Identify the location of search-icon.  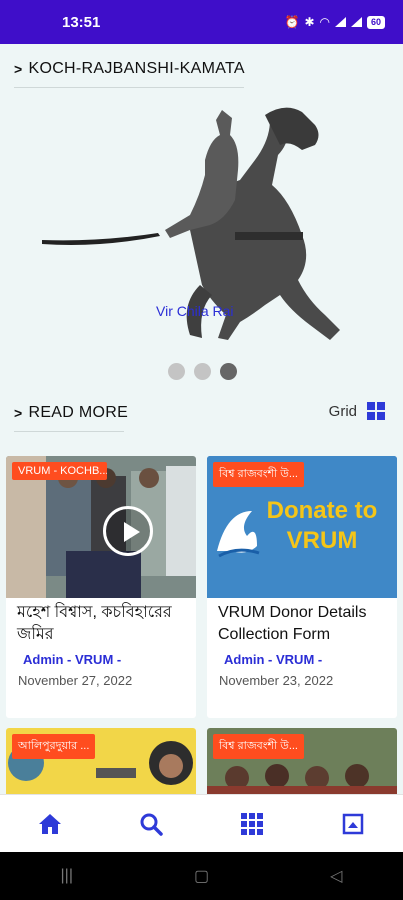
(151, 824).